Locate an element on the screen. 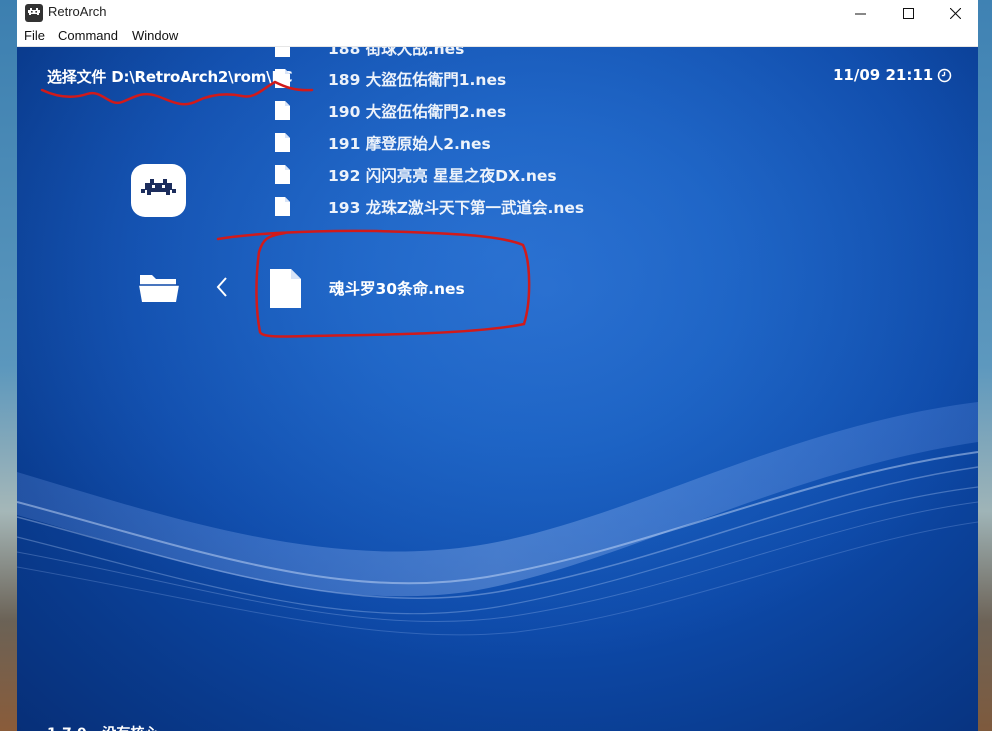 This screenshot has width=992, height=731. folder-icon is located at coordinates (159, 287).